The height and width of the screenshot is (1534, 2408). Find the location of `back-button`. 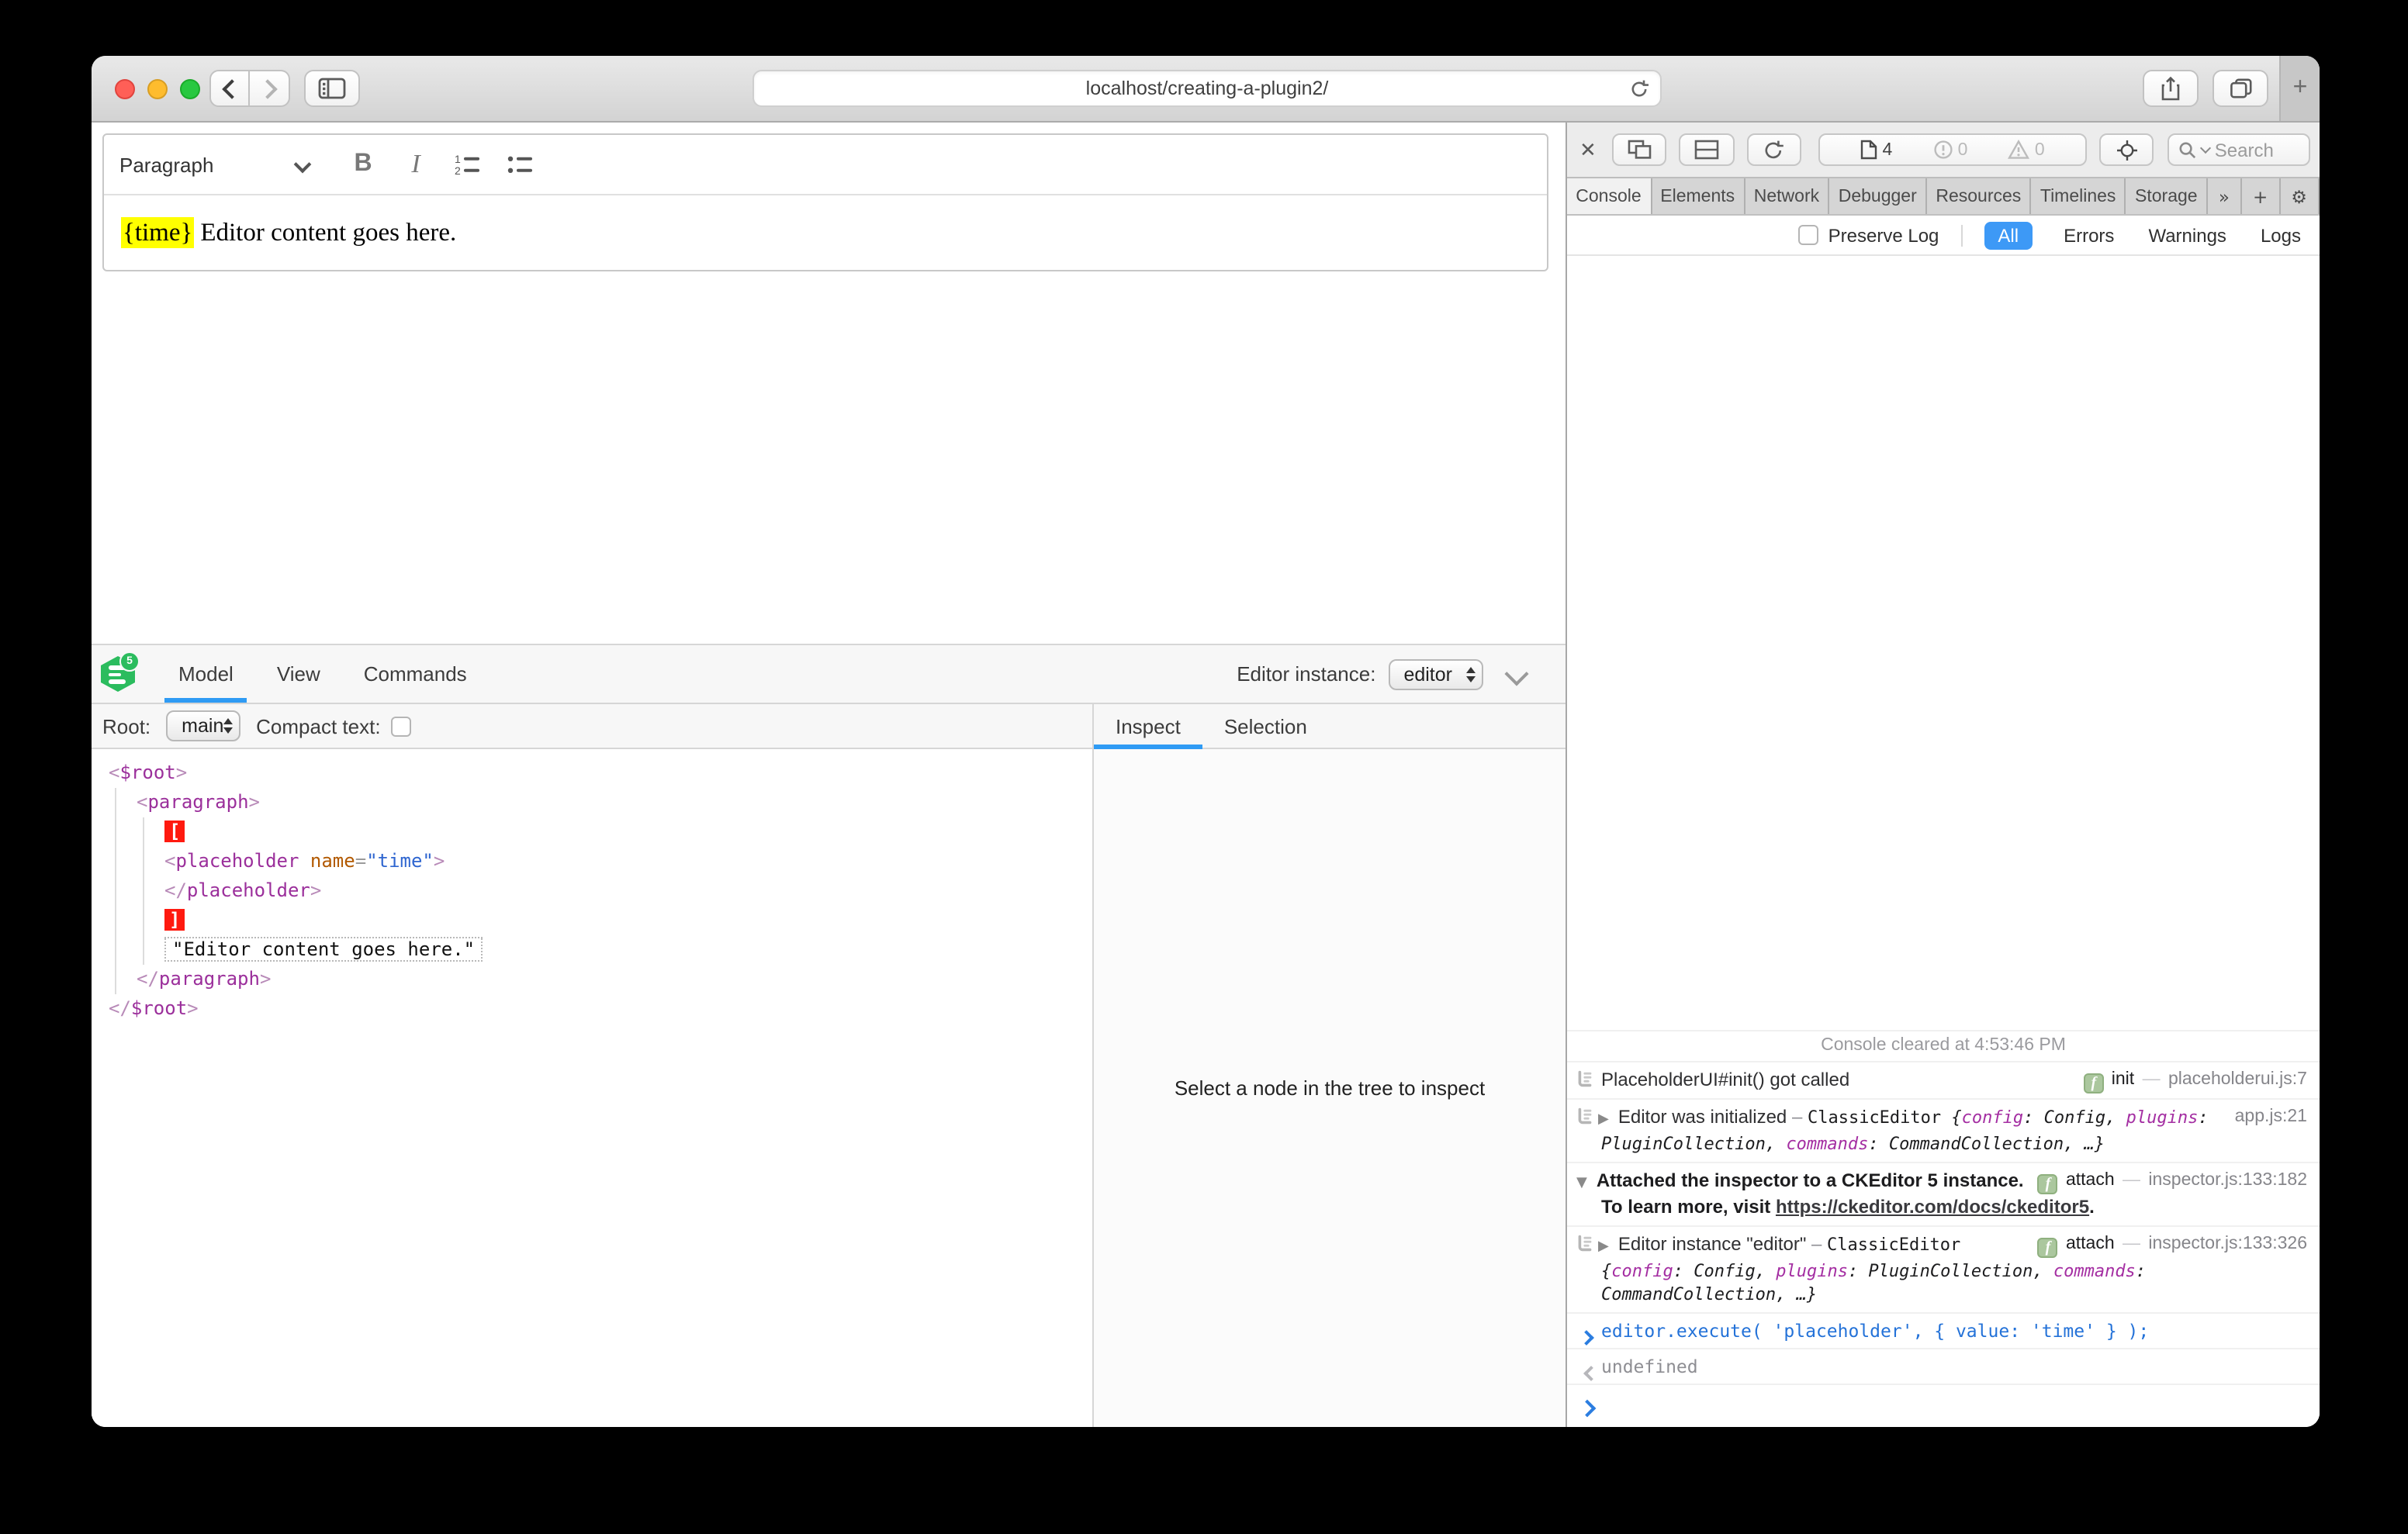

back-button is located at coordinates (229, 88).